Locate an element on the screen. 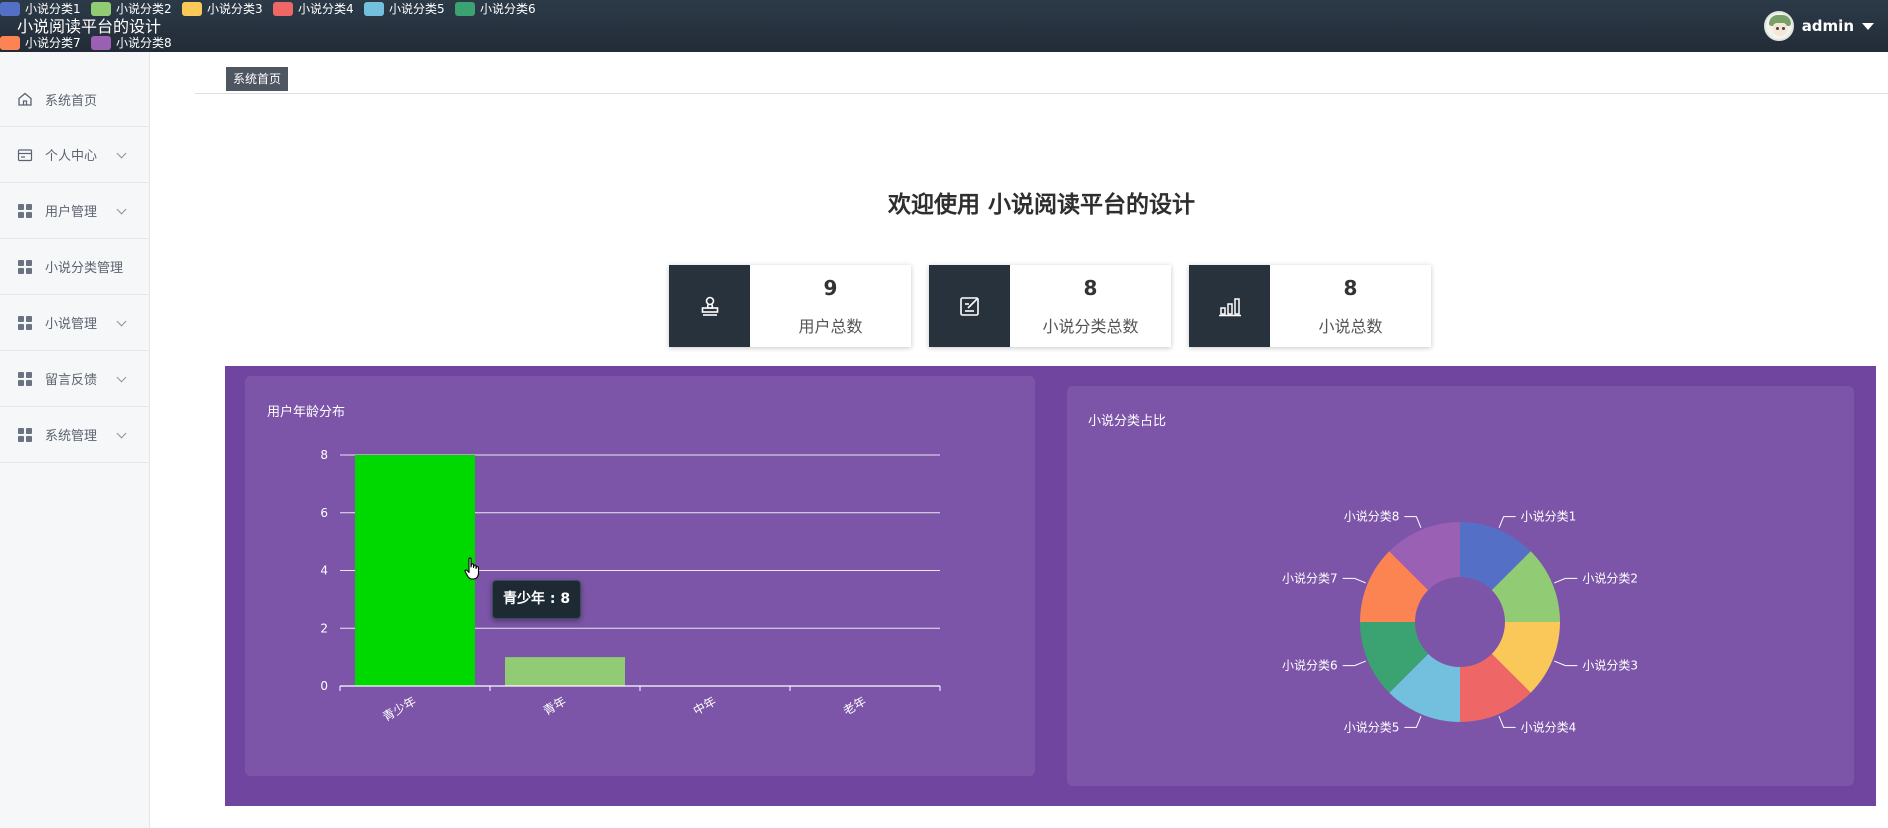 The image size is (1888, 828). legend-label: 小说分类7 is located at coordinates (53, 43).